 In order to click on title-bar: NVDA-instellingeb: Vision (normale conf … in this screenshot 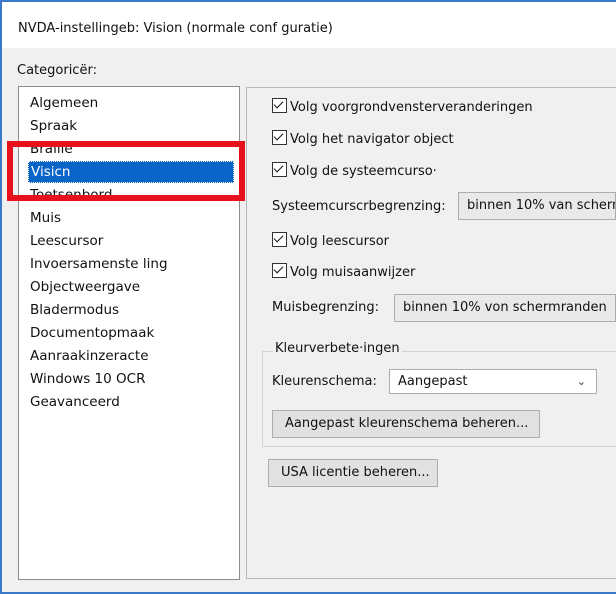, I will do `click(309, 25)`.